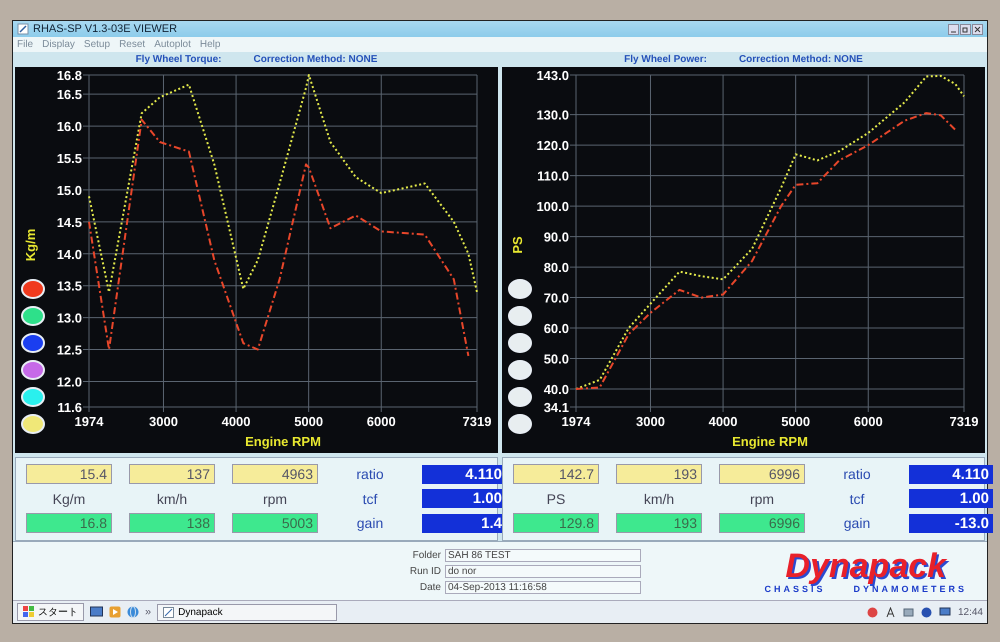 This screenshot has width=1000, height=642. Describe the element at coordinates (951, 523) in the screenshot. I see `param-value: -13.0` at that location.